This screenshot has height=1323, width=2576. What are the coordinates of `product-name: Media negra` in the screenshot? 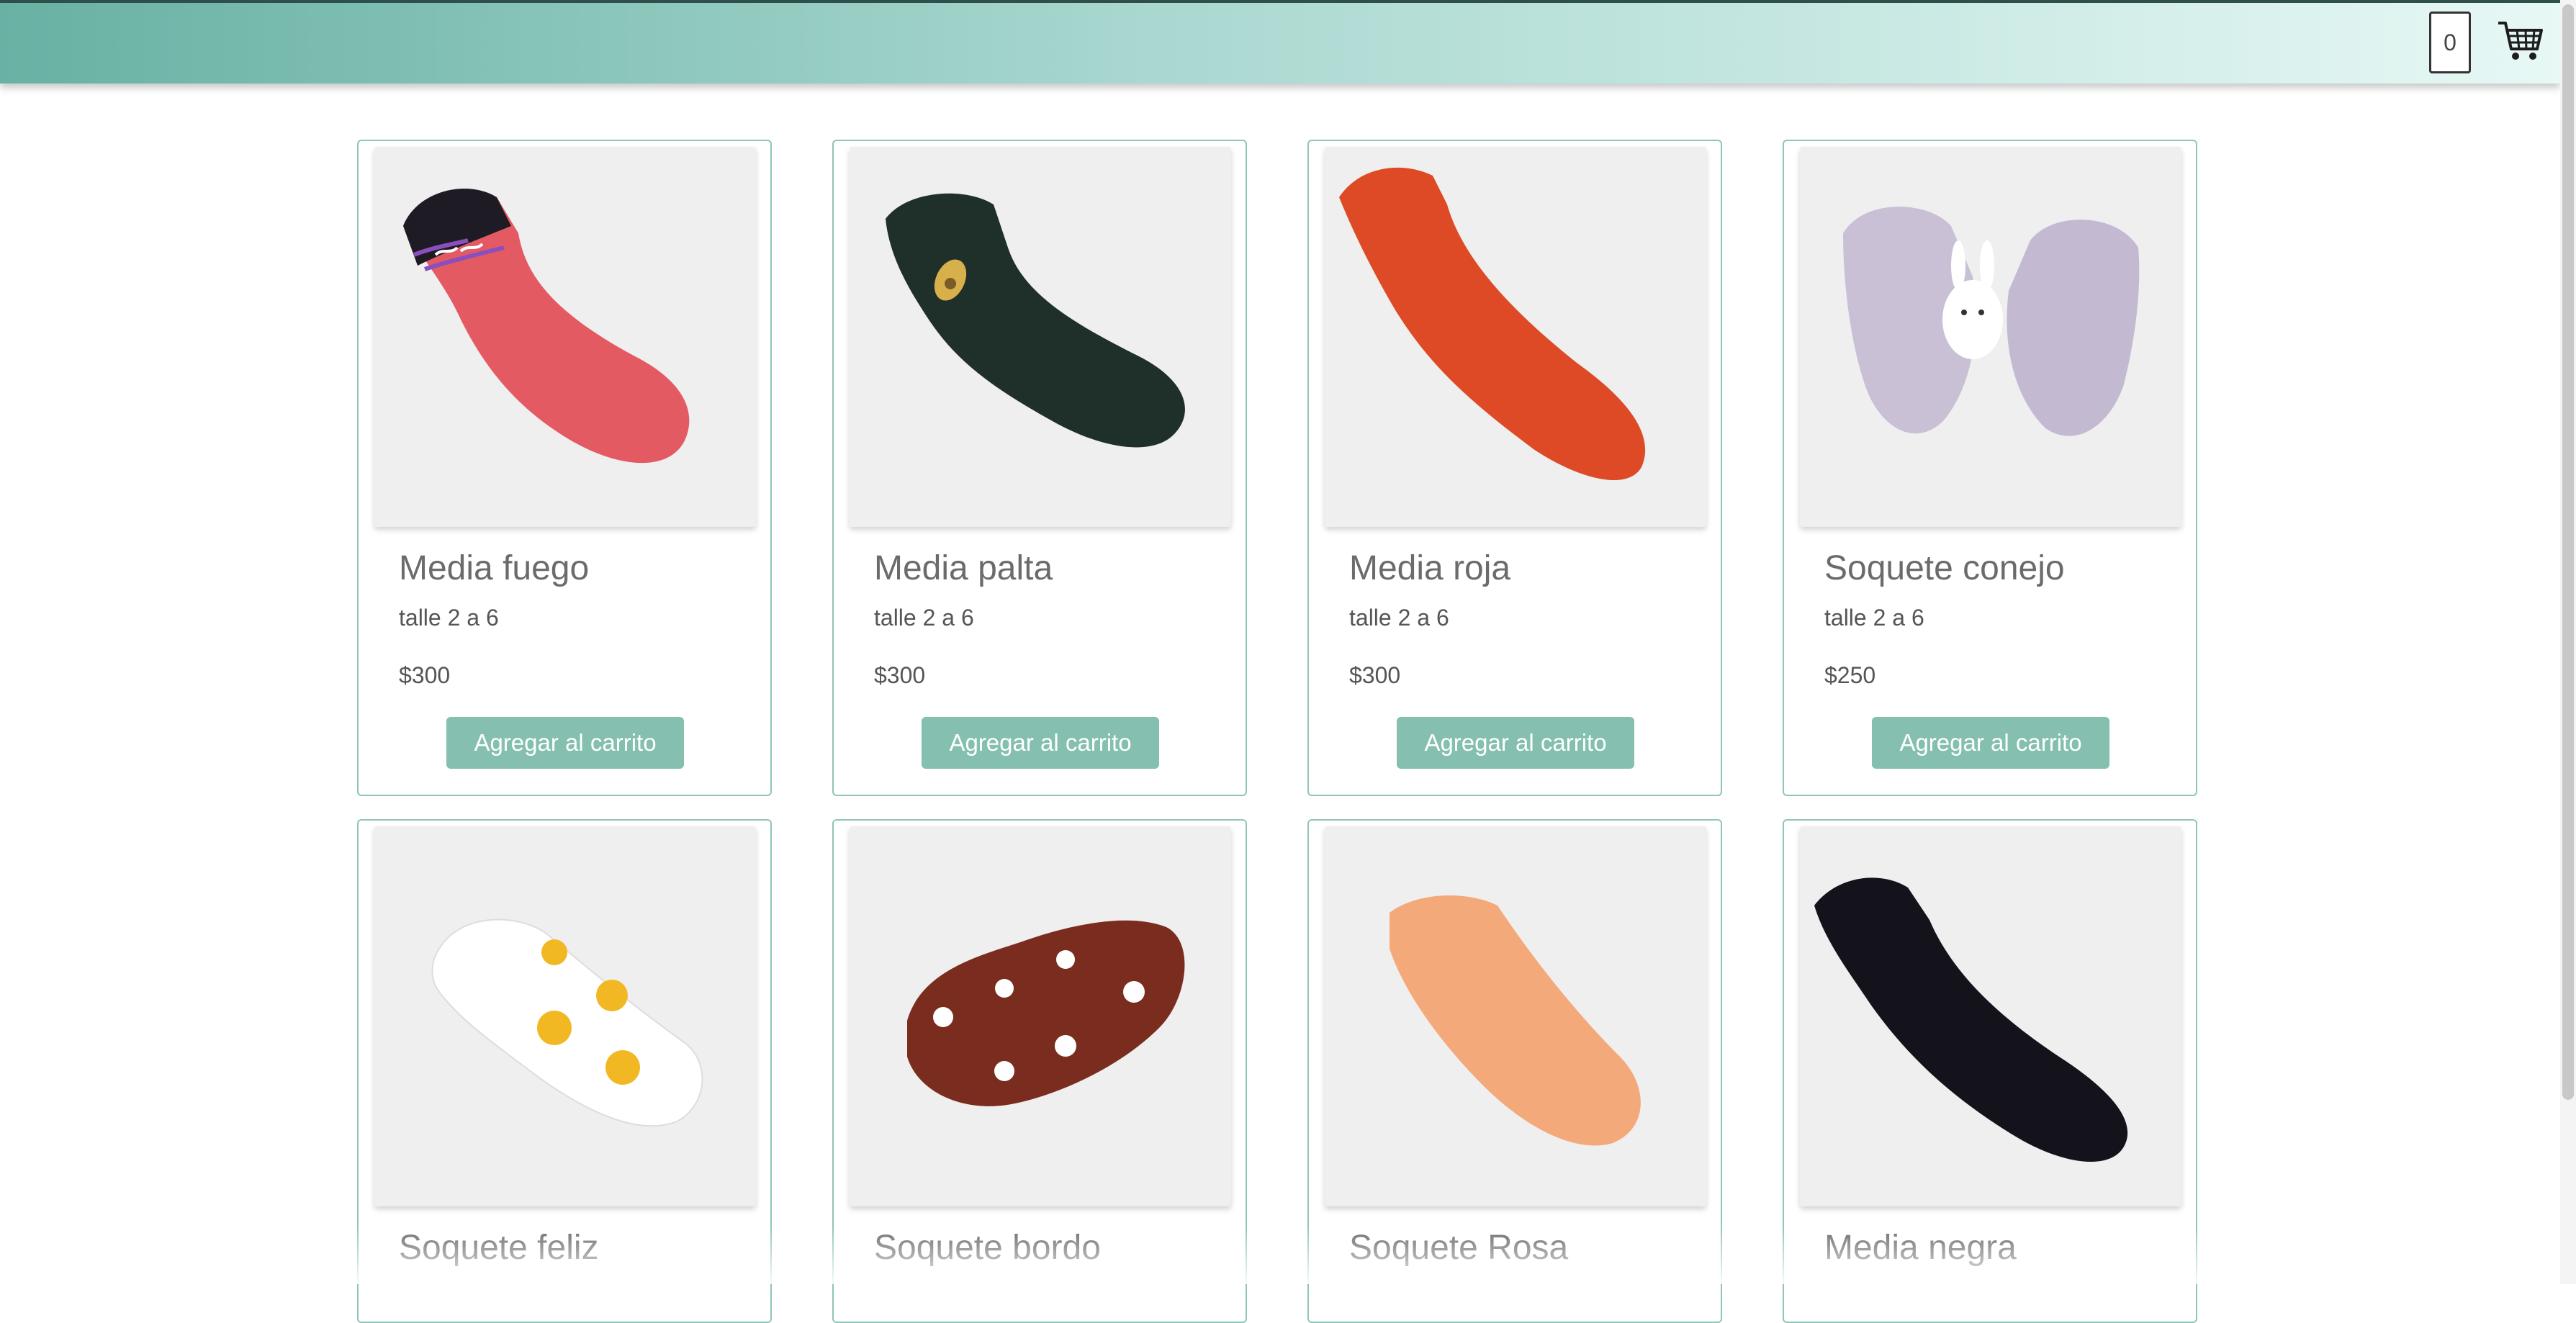 It's located at (1920, 1248).